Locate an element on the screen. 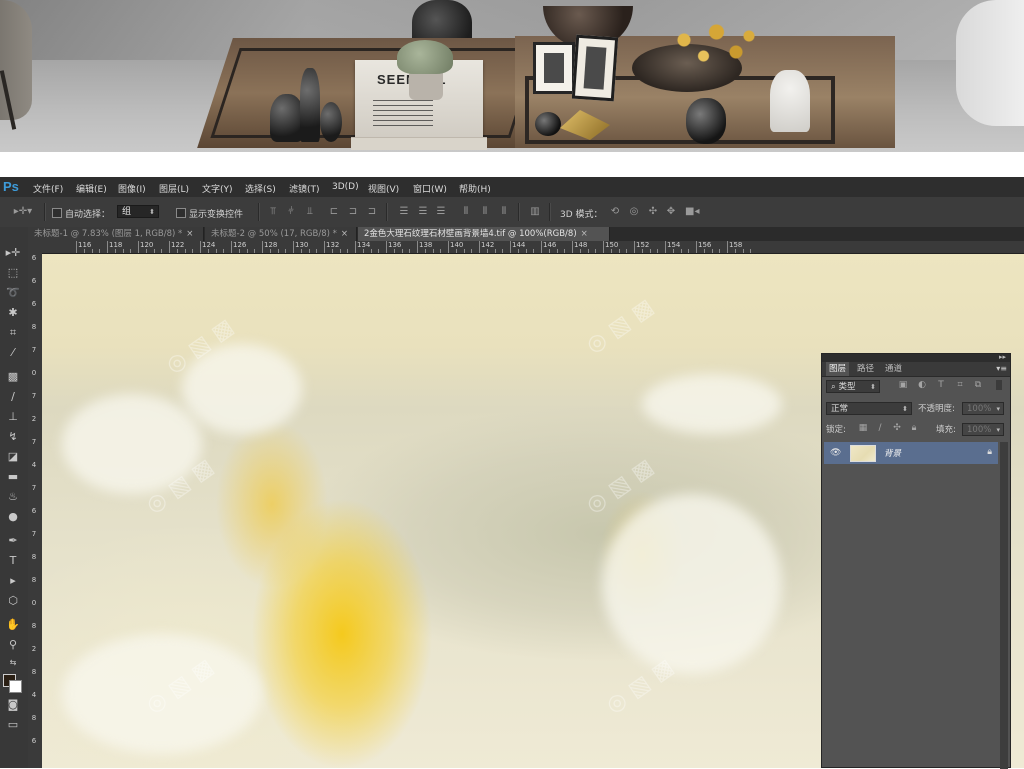  filter-pixel-icon: ▣ is located at coordinates (903, 385).